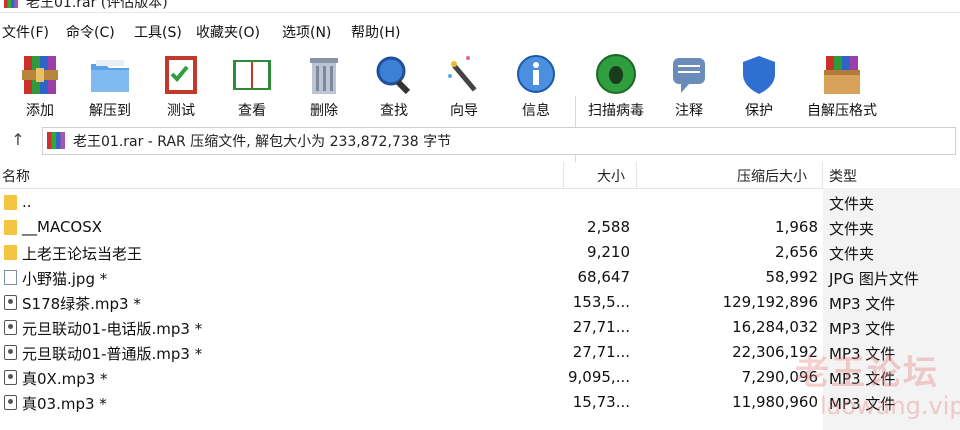 The image size is (960, 430). What do you see at coordinates (40, 75) in the screenshot?
I see `add-archive-icon` at bounding box center [40, 75].